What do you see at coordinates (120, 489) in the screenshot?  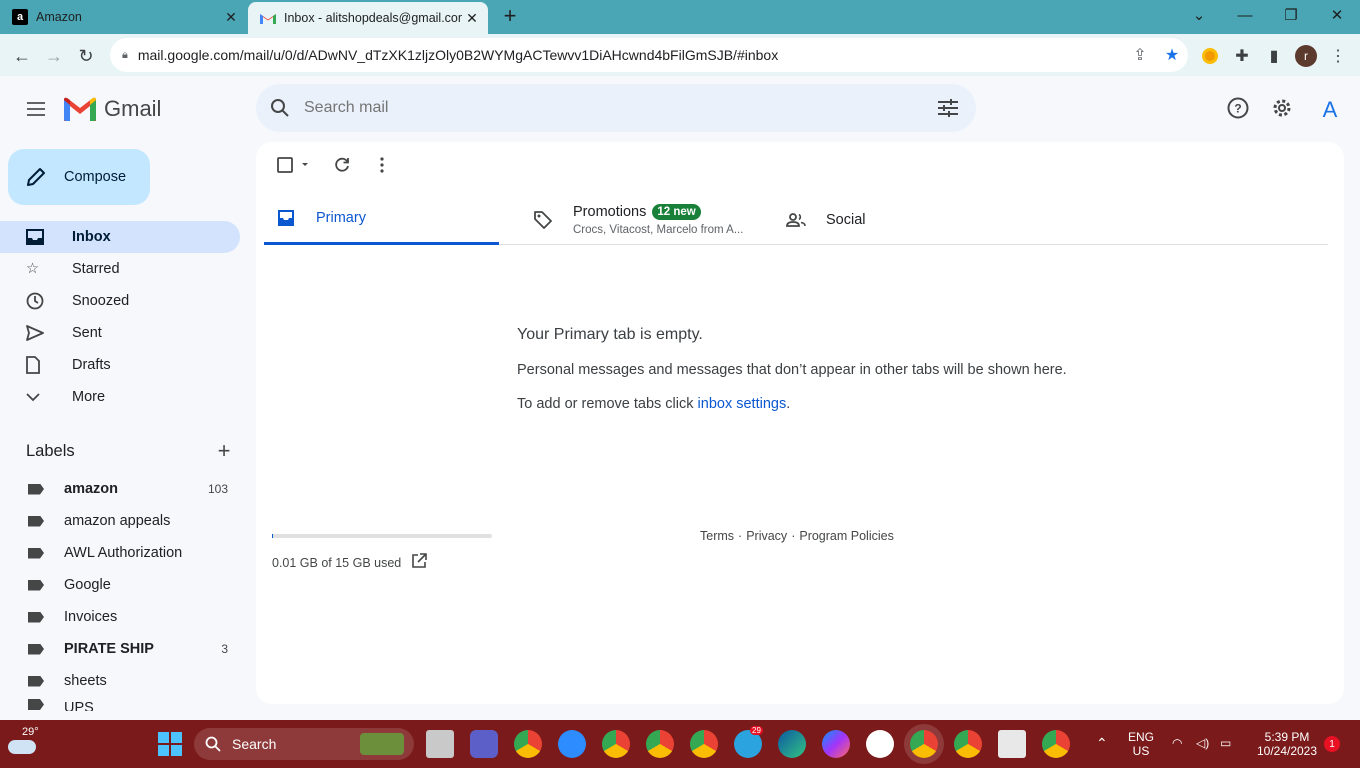 I see `label-item: amazon 103` at bounding box center [120, 489].